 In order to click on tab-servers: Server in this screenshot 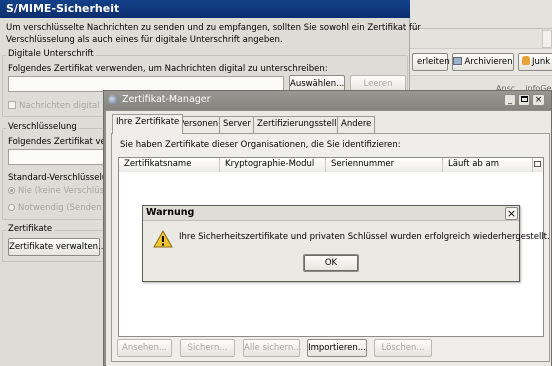, I will do `click(237, 124)`.